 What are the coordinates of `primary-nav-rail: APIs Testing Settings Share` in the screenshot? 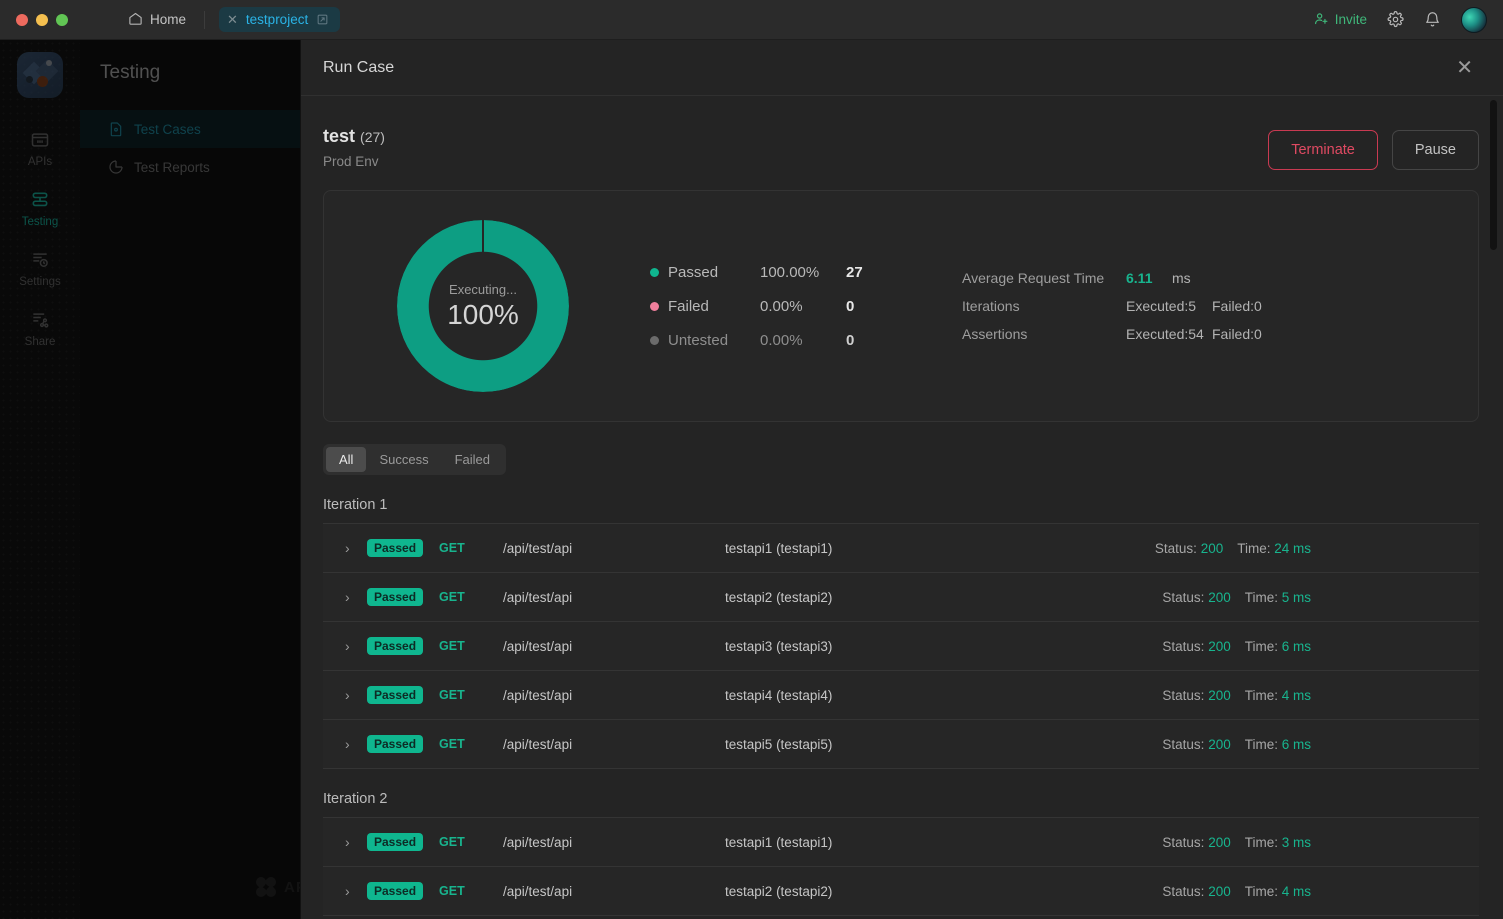 It's located at (40, 479).